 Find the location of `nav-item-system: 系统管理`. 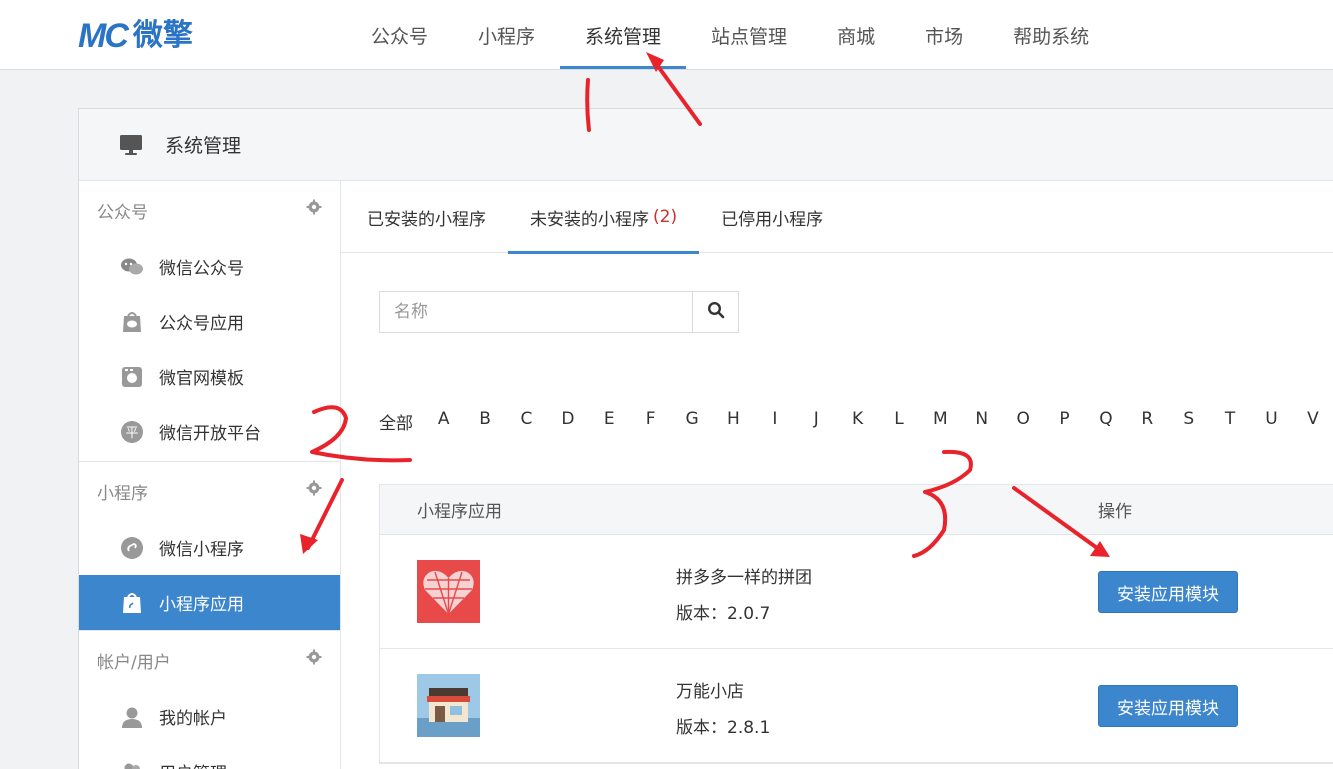

nav-item-system: 系统管理 is located at coordinates (623, 35).